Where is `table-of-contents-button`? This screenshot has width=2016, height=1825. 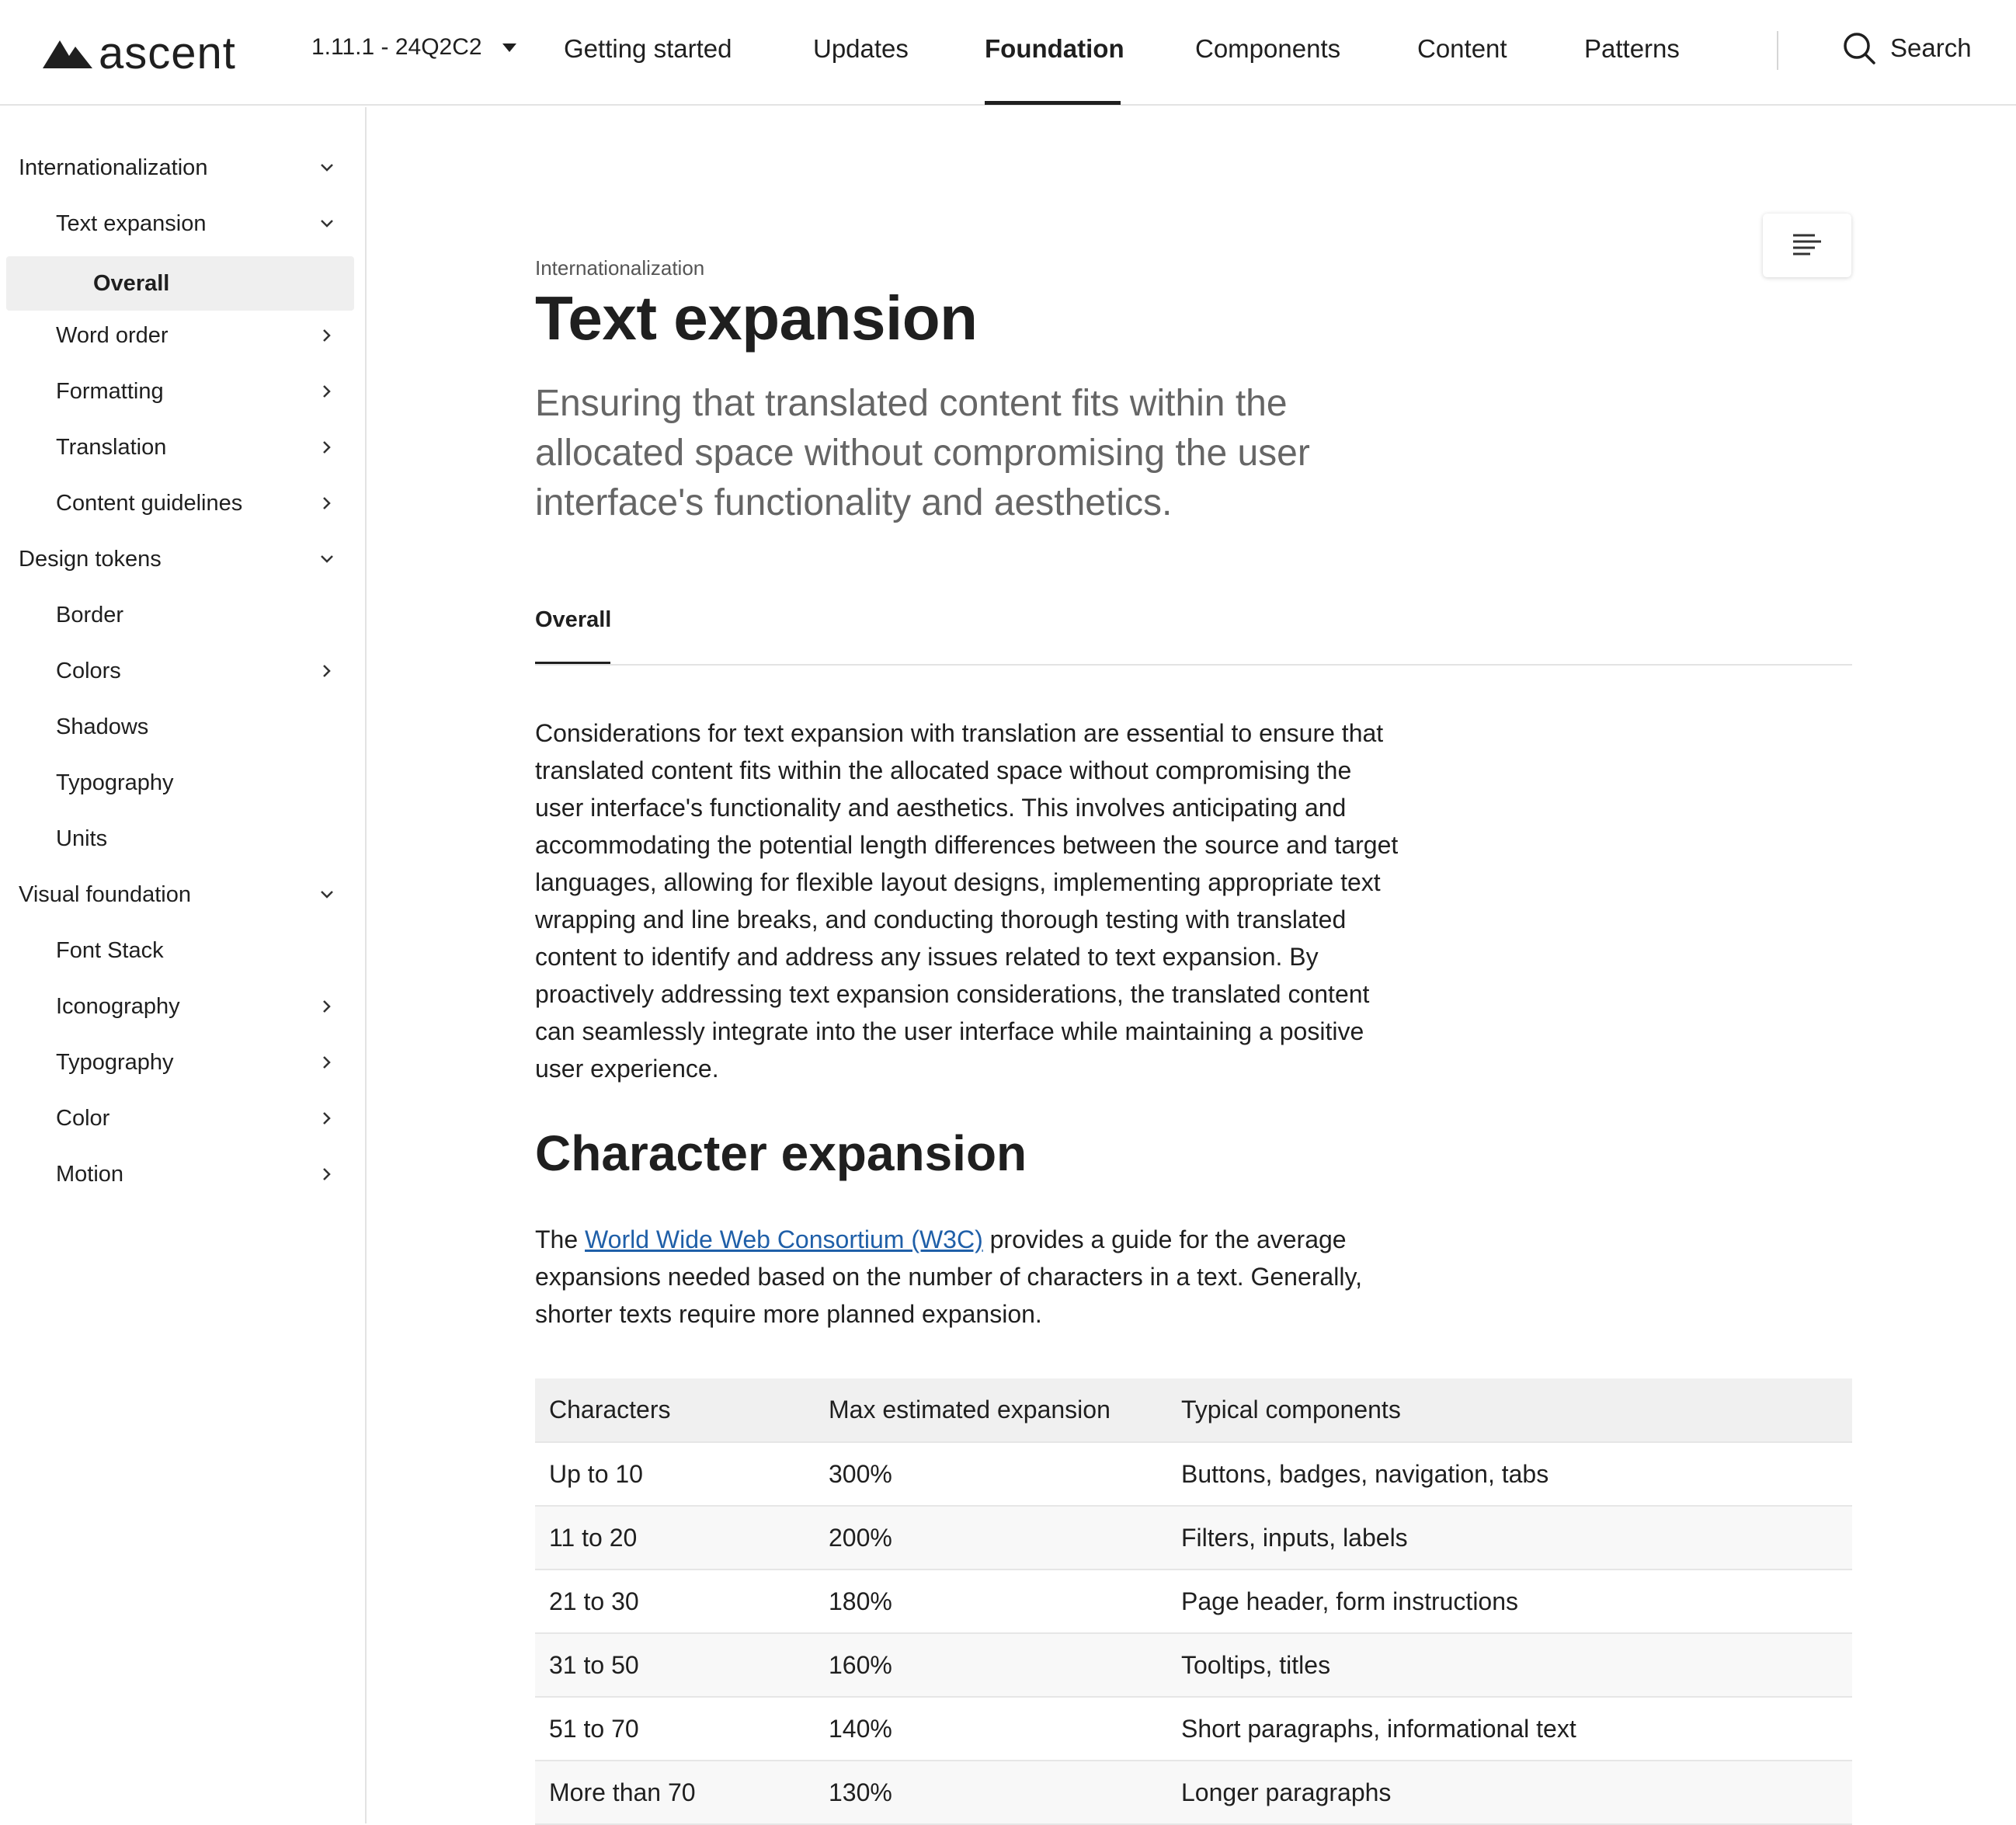
table-of-contents-button is located at coordinates (1807, 245).